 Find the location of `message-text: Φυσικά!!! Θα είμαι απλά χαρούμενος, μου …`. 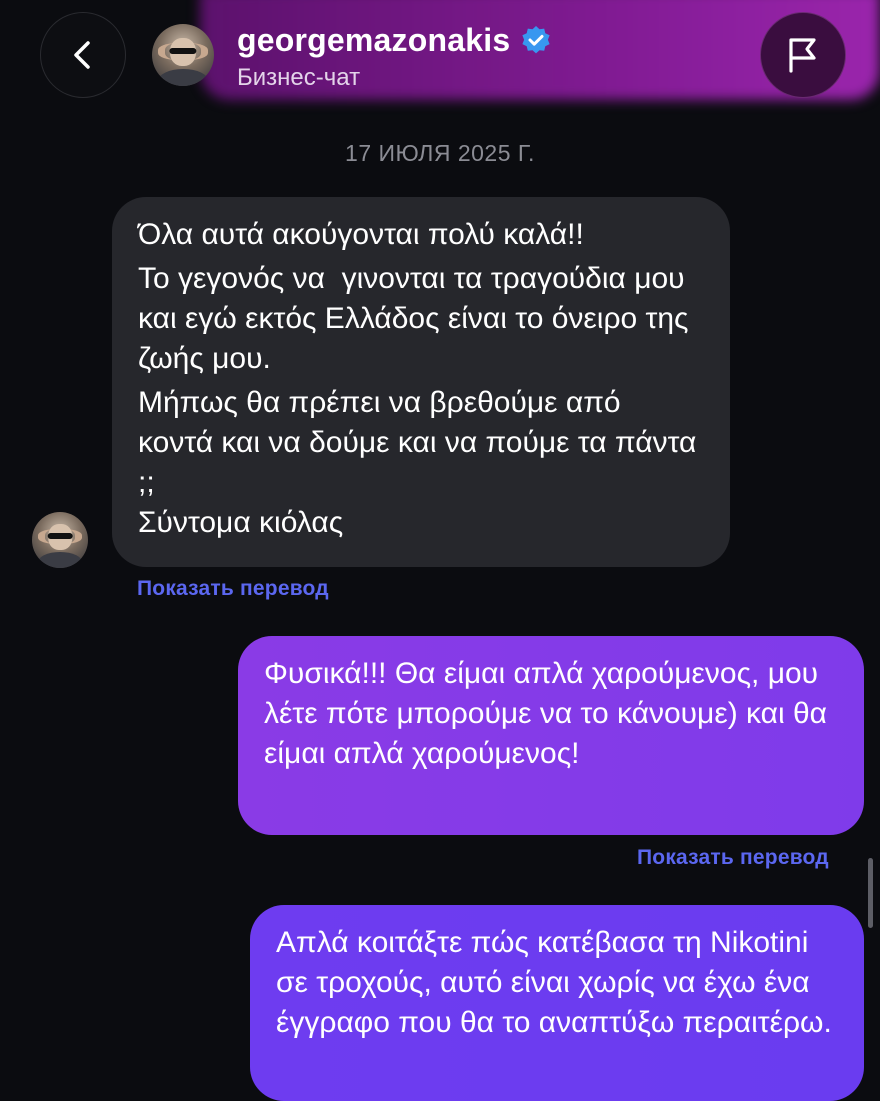

message-text: Φυσικά!!! Θα είμαι απλά χαρούμενος, μου … is located at coordinates (550, 713).